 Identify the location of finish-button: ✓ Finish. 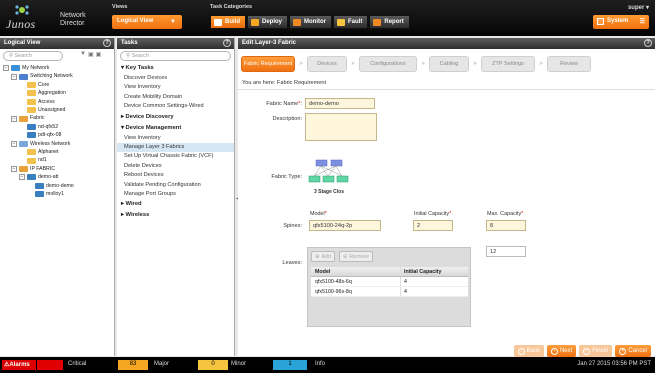
(596, 351).